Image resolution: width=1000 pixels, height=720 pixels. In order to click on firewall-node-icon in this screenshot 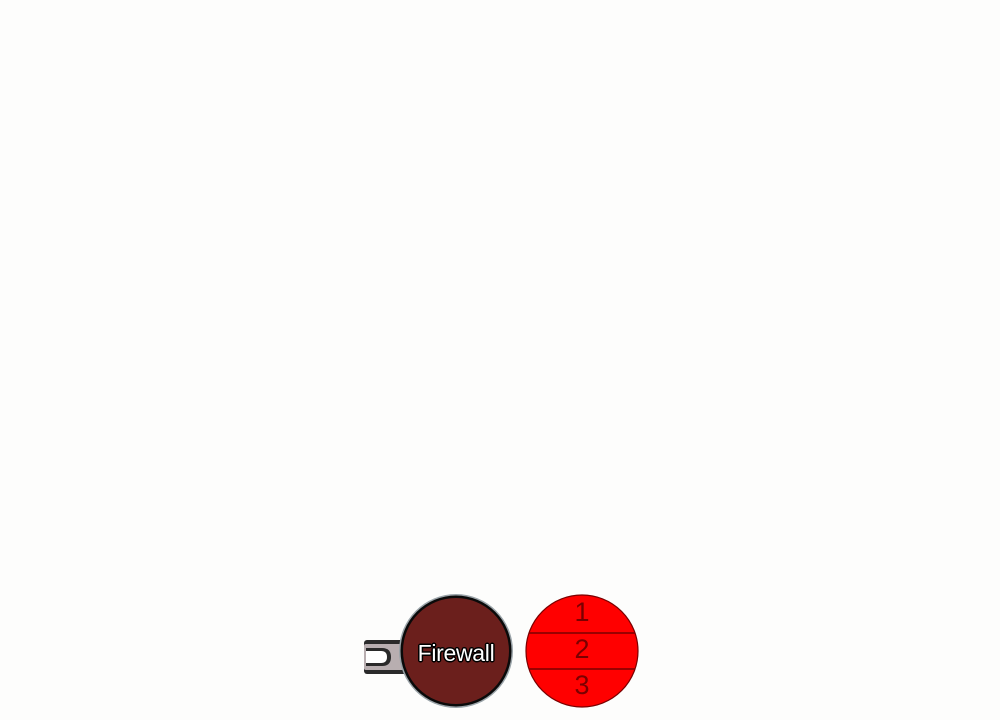, I will do `click(456, 651)`.